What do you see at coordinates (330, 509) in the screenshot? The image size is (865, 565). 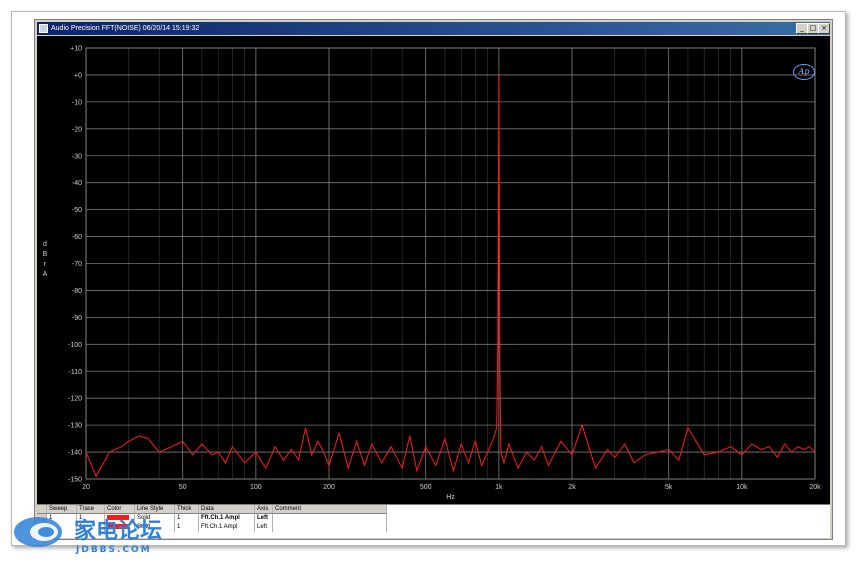 I see `column-header: Comment` at bounding box center [330, 509].